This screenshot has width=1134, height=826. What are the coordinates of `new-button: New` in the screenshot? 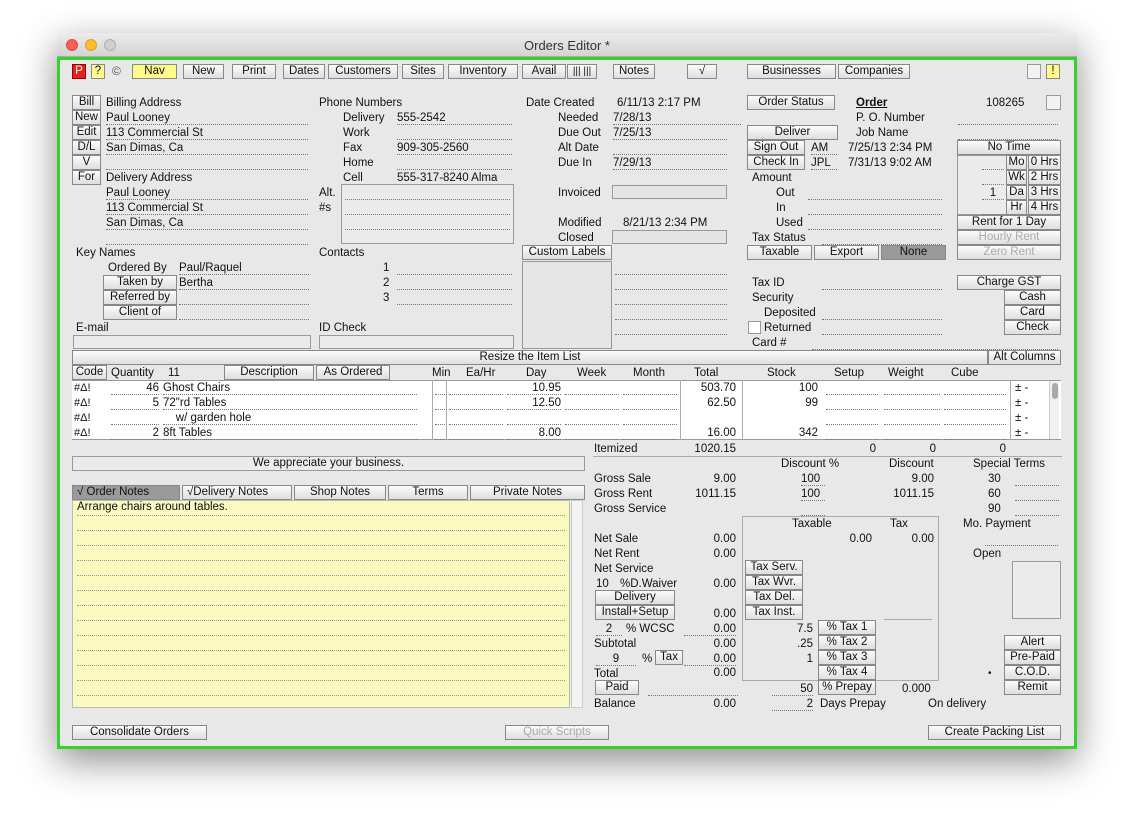 It's located at (203, 71).